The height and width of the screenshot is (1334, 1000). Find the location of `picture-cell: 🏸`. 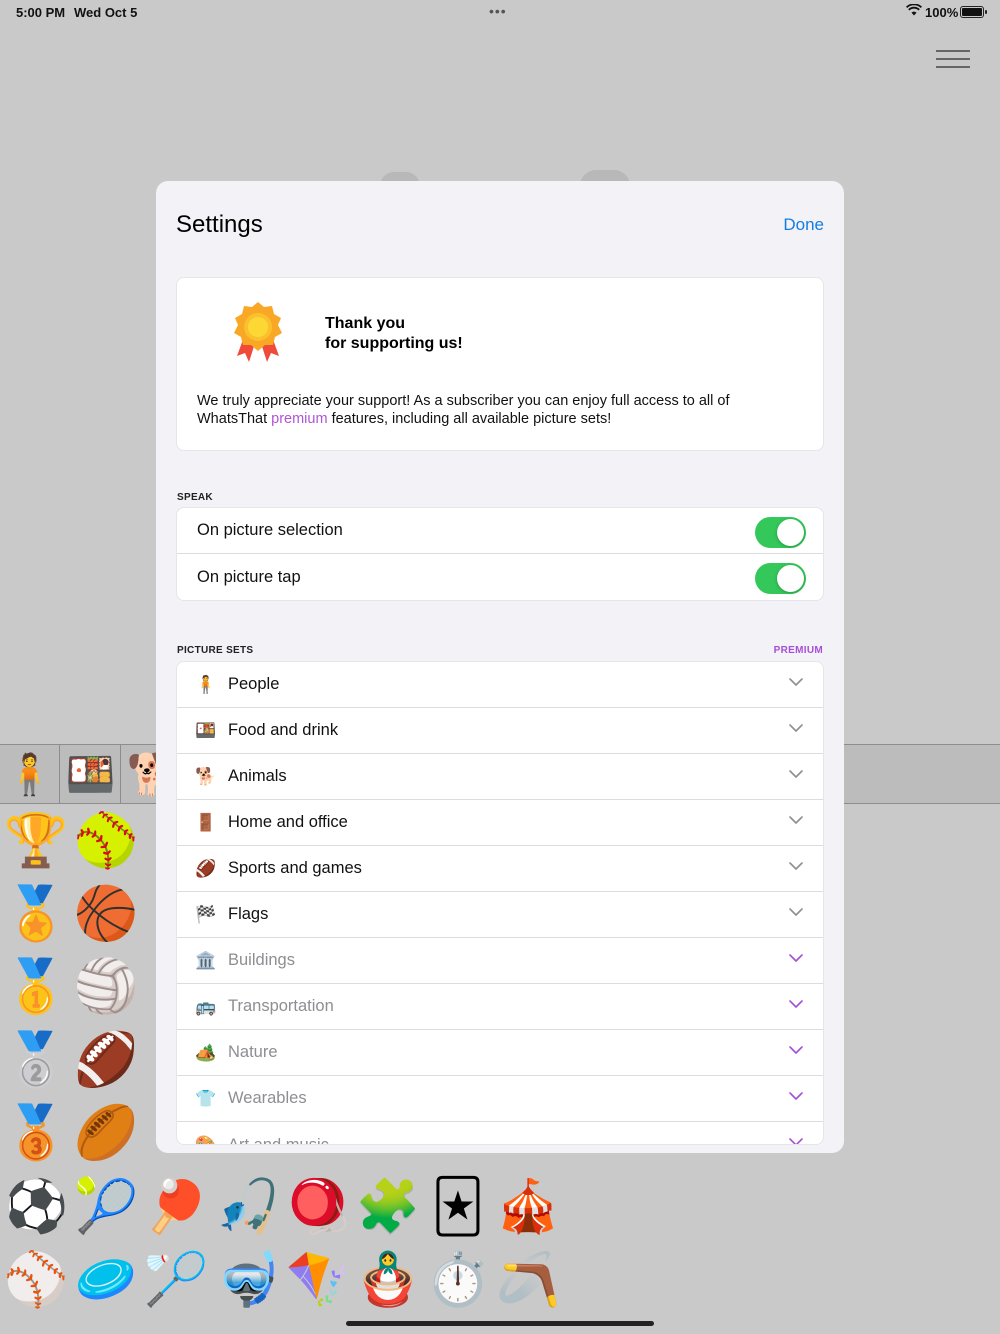

picture-cell: 🏸 is located at coordinates (176, 1280).